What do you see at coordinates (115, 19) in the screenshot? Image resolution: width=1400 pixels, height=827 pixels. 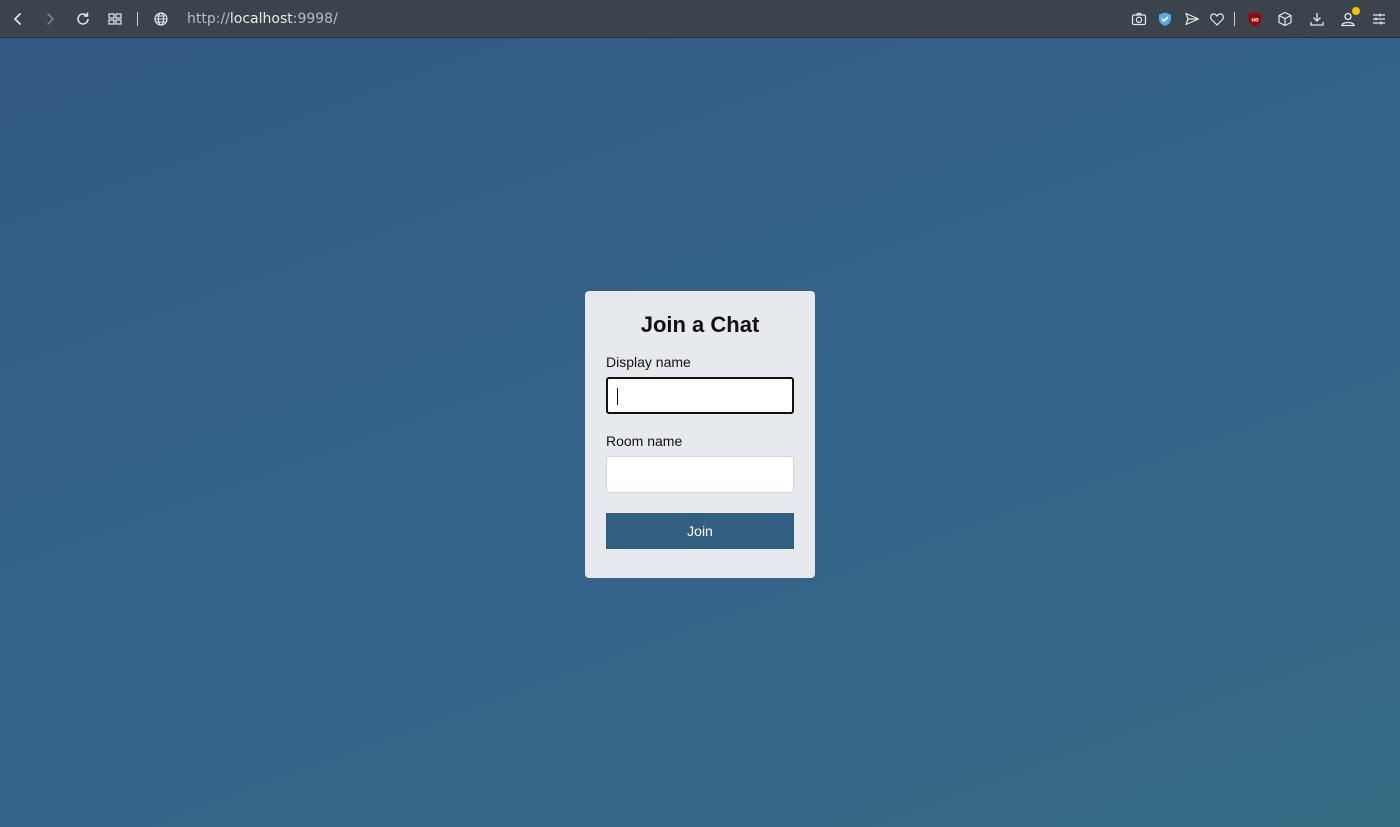 I see `speed-dial-icon` at bounding box center [115, 19].